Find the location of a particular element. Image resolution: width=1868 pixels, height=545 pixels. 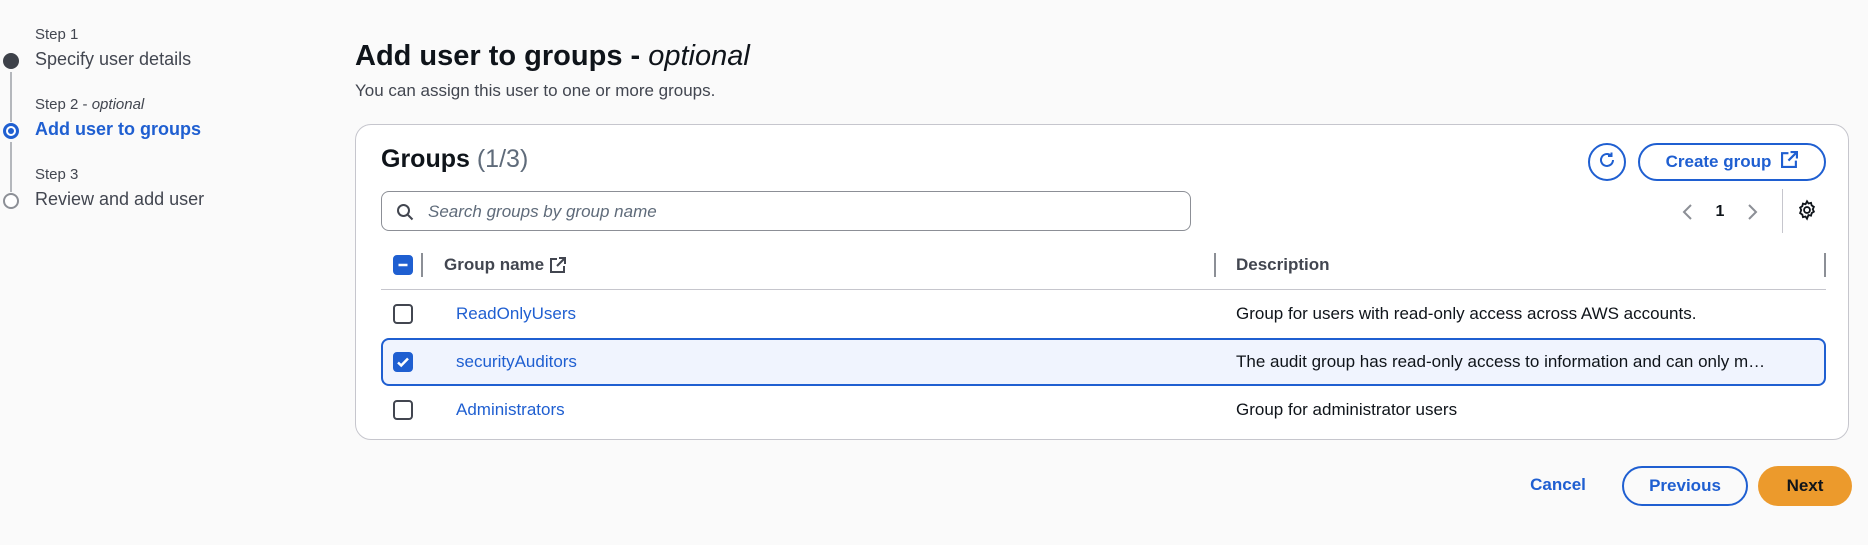

chevron-right-icon is located at coordinates (1753, 212).